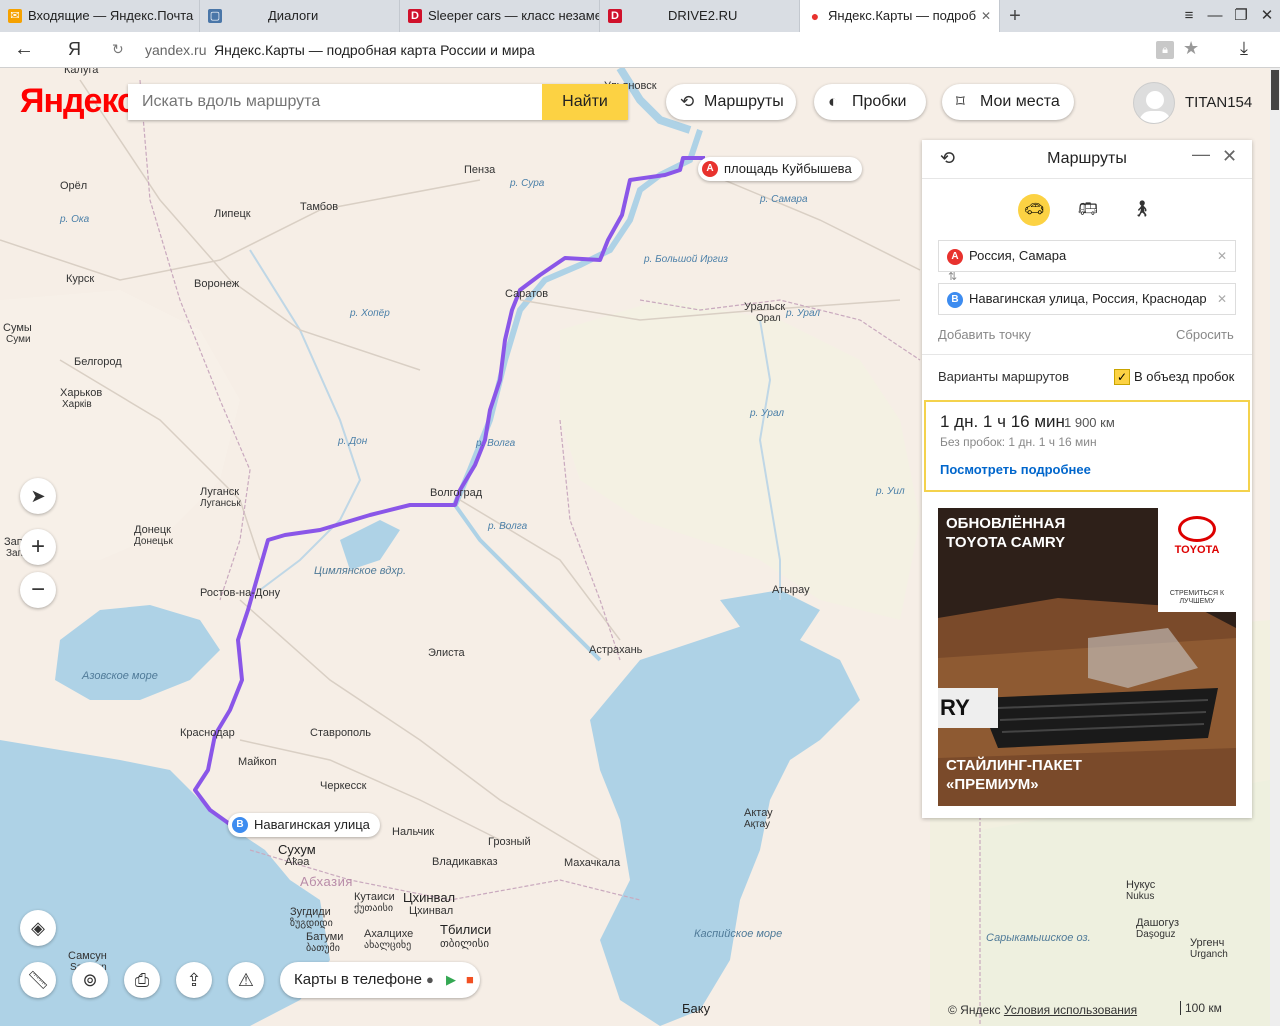  I want to click on city-label: Волгоград, so click(456, 493).